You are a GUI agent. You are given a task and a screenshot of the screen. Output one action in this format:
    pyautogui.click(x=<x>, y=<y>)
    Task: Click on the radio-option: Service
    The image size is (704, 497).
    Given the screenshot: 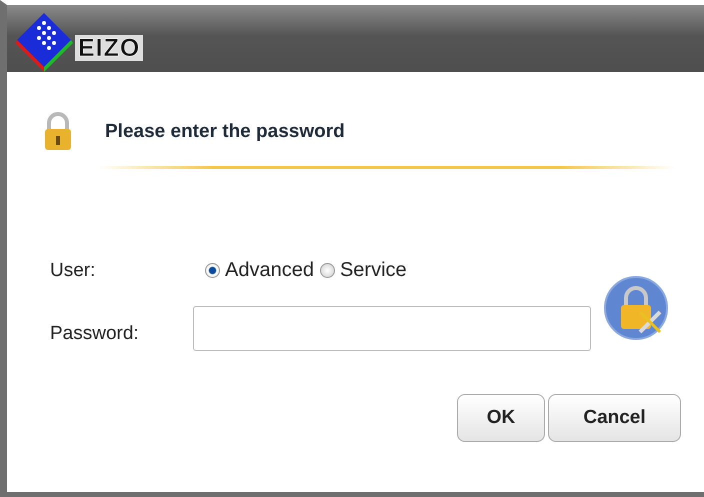 What is the action you would take?
    pyautogui.click(x=363, y=270)
    